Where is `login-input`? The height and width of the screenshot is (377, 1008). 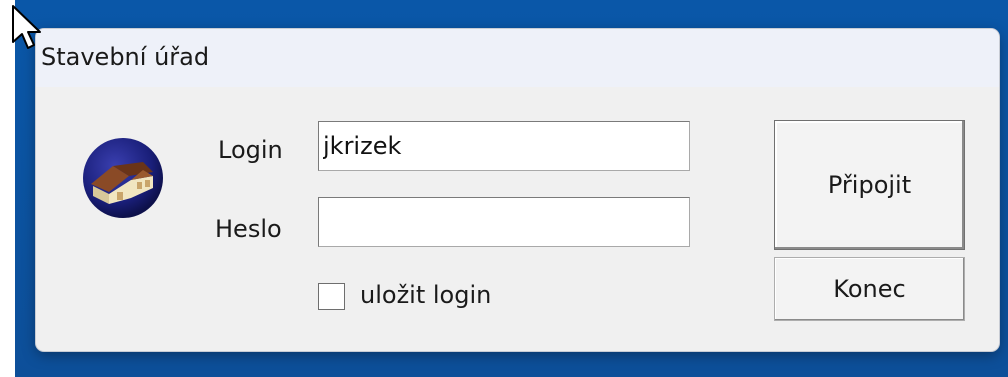
login-input is located at coordinates (504, 146).